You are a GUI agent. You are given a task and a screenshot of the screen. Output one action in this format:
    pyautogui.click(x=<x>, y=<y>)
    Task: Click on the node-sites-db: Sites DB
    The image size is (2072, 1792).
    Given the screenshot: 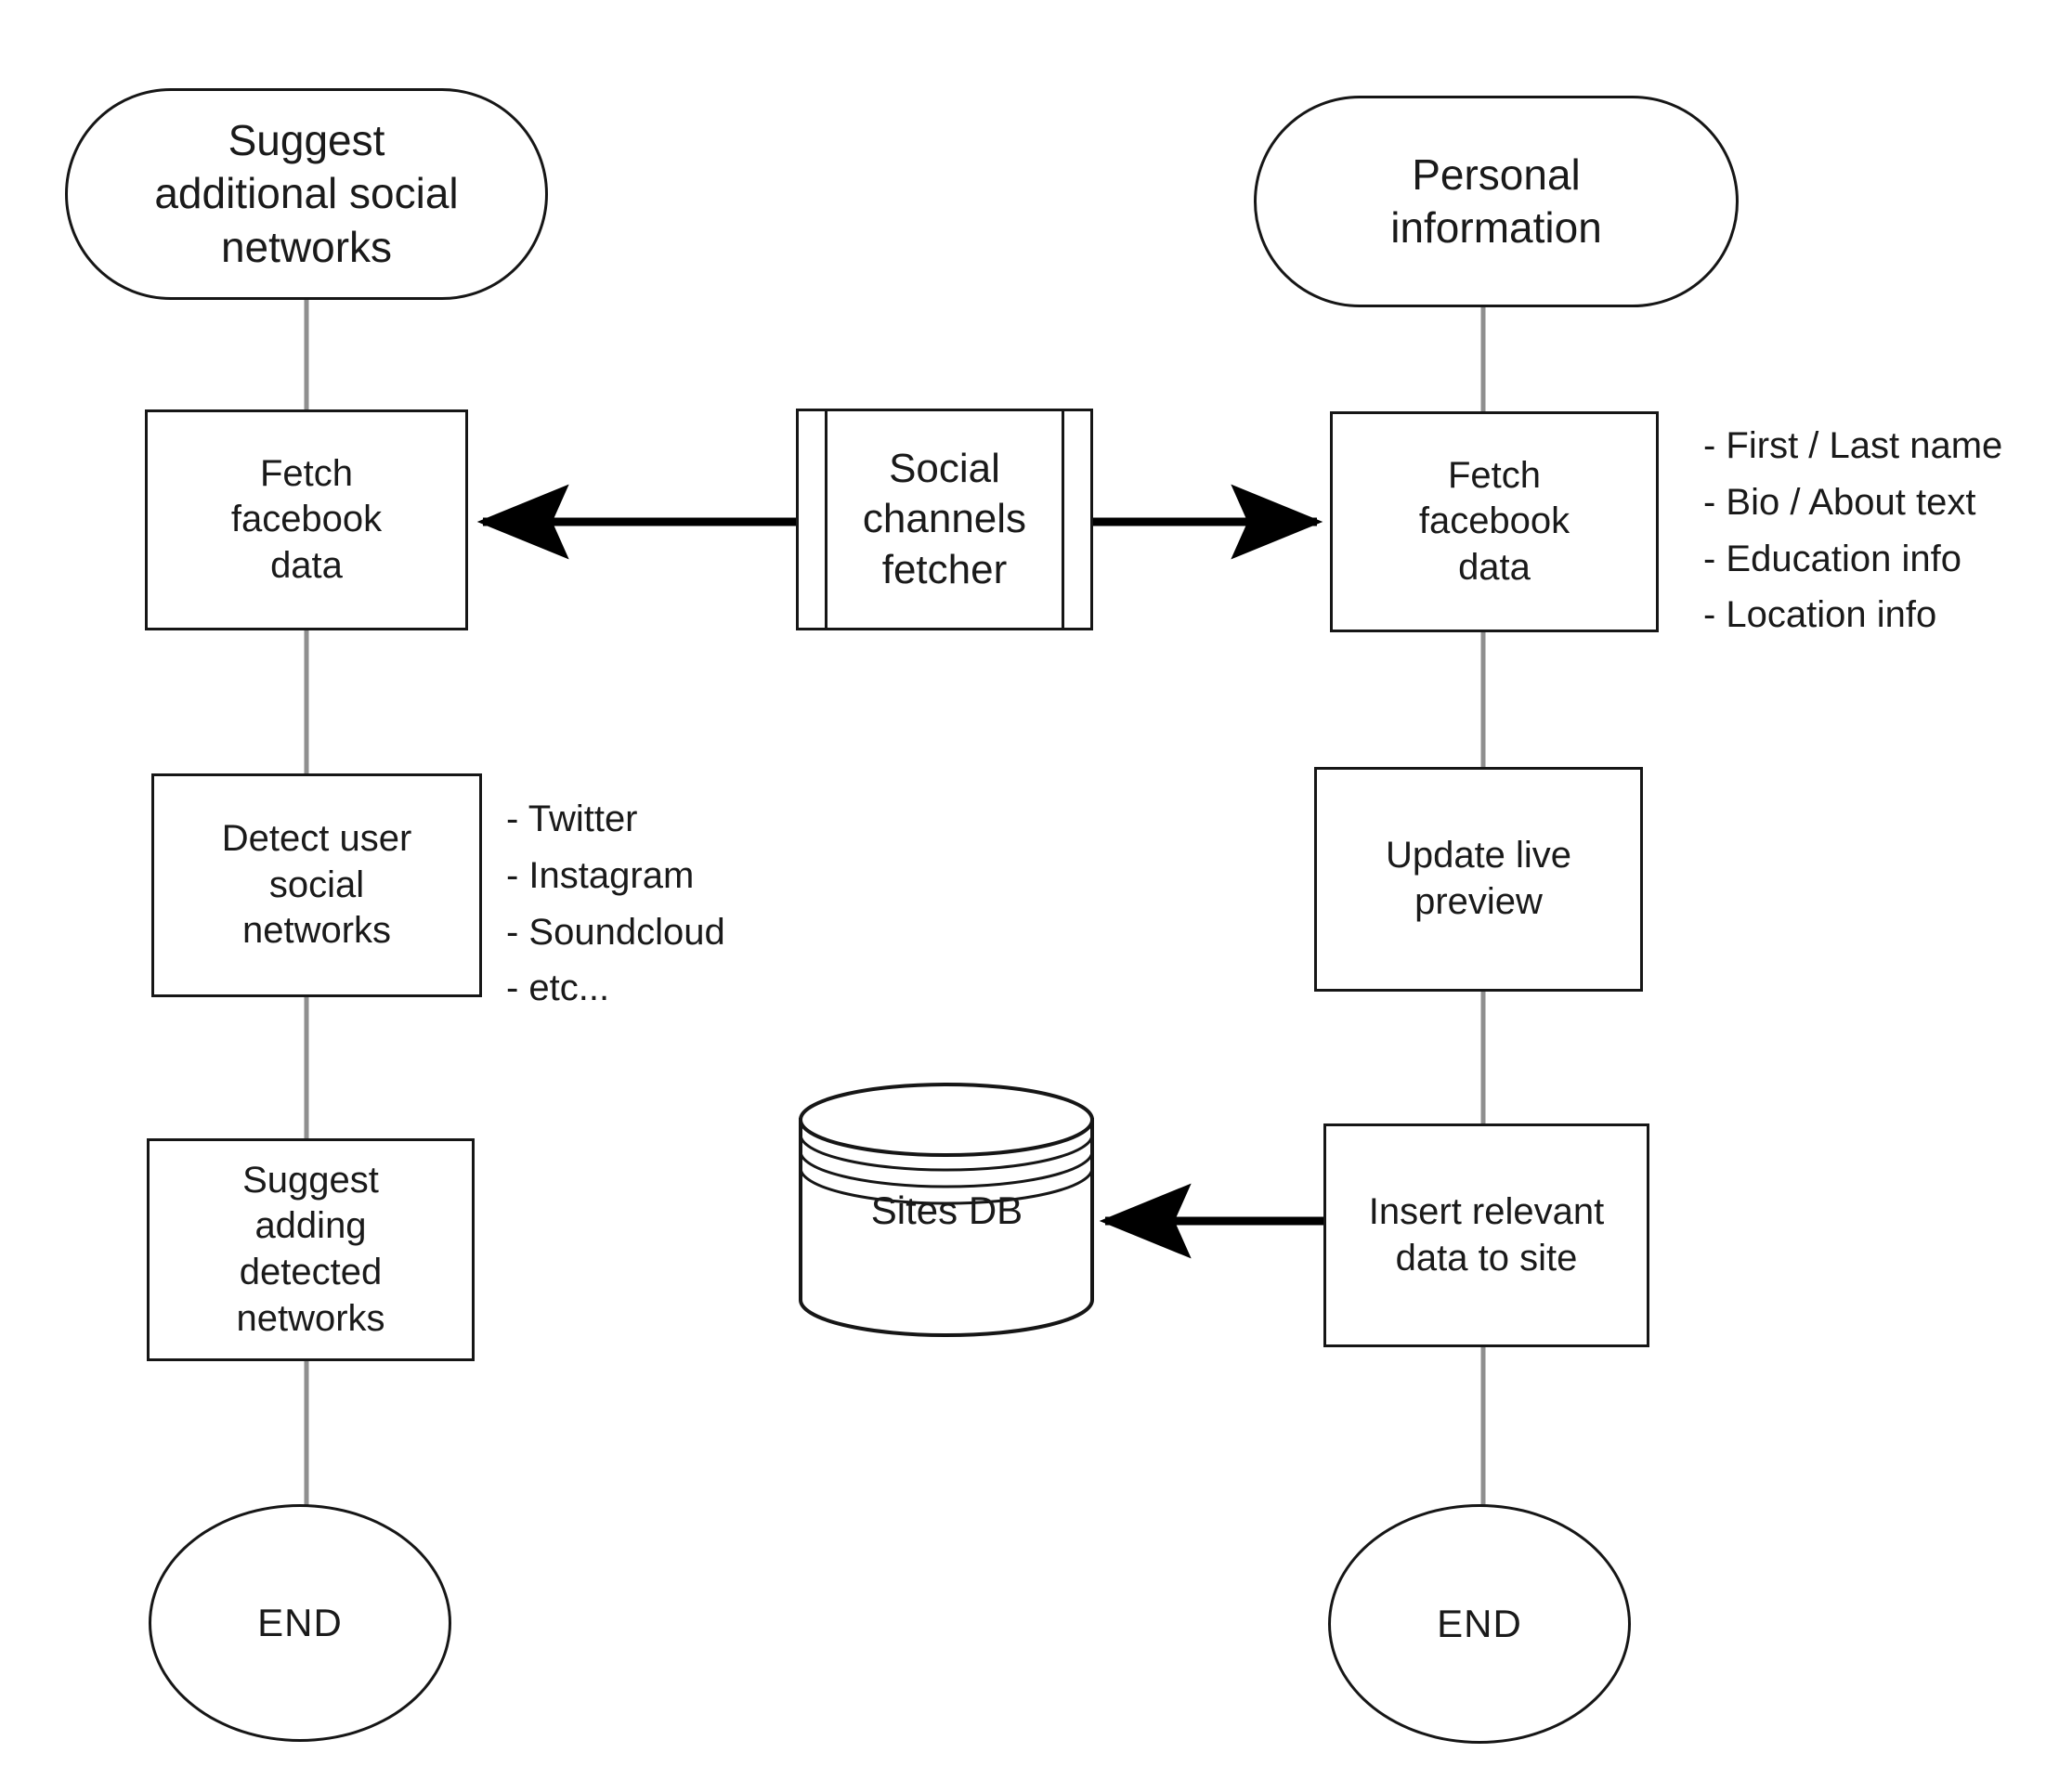 What is the action you would take?
    pyautogui.click(x=947, y=1210)
    